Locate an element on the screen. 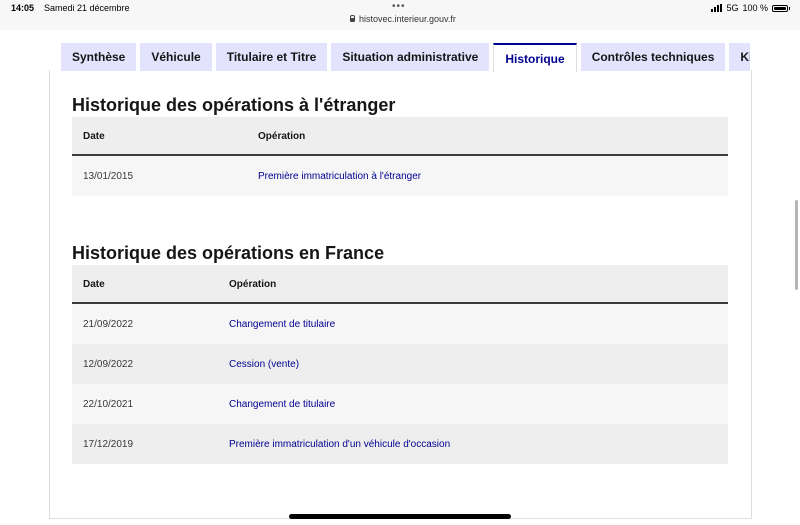 The width and height of the screenshot is (800, 525). tab-kilometrage: Kilométrage is located at coordinates (739, 57).